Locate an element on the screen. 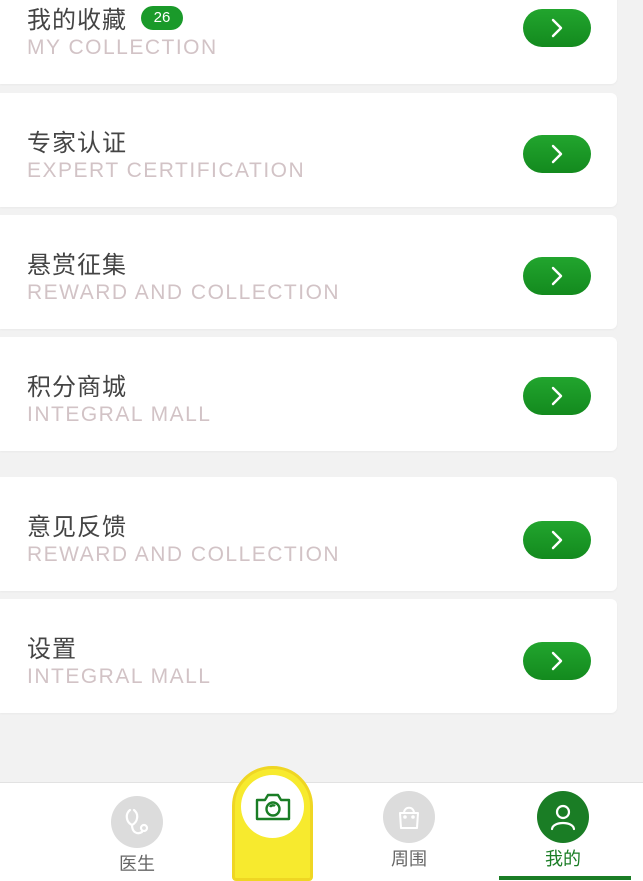 Image resolution: width=643 pixels, height=881 pixels. tab-doctor: 医生 is located at coordinates (137, 836).